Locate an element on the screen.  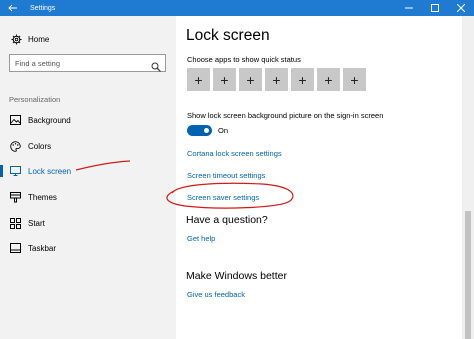
search-box is located at coordinates (87, 63).